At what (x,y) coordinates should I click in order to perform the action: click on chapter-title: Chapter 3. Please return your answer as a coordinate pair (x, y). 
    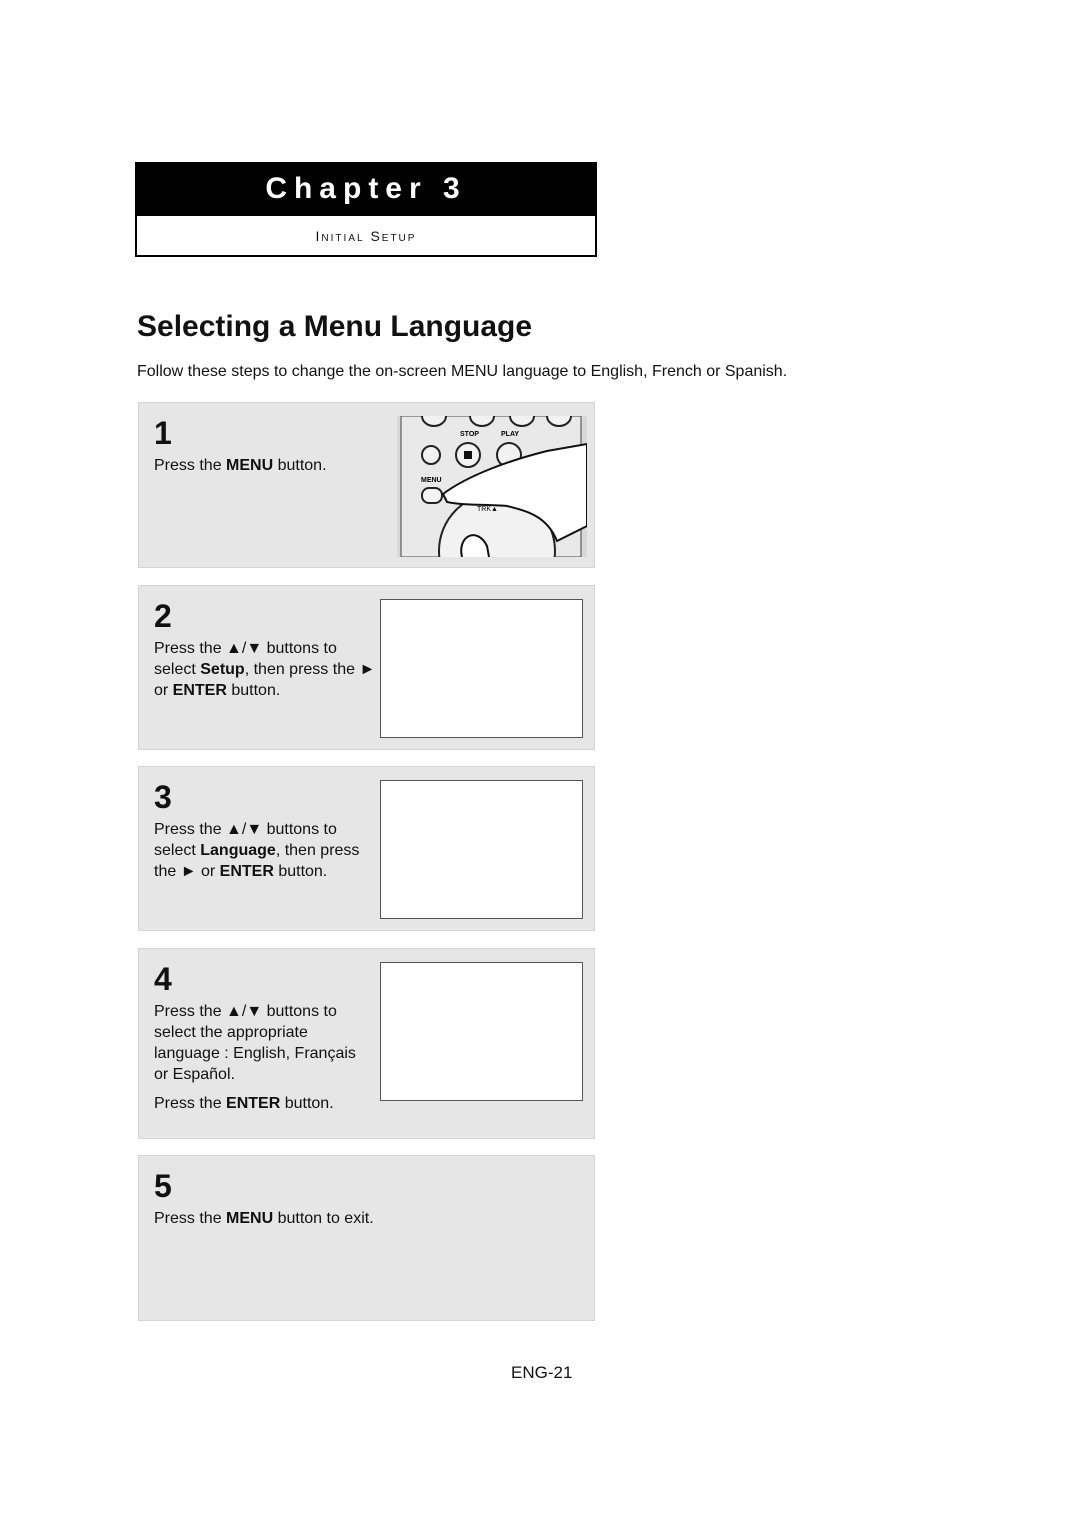
    Looking at the image, I should click on (366, 190).